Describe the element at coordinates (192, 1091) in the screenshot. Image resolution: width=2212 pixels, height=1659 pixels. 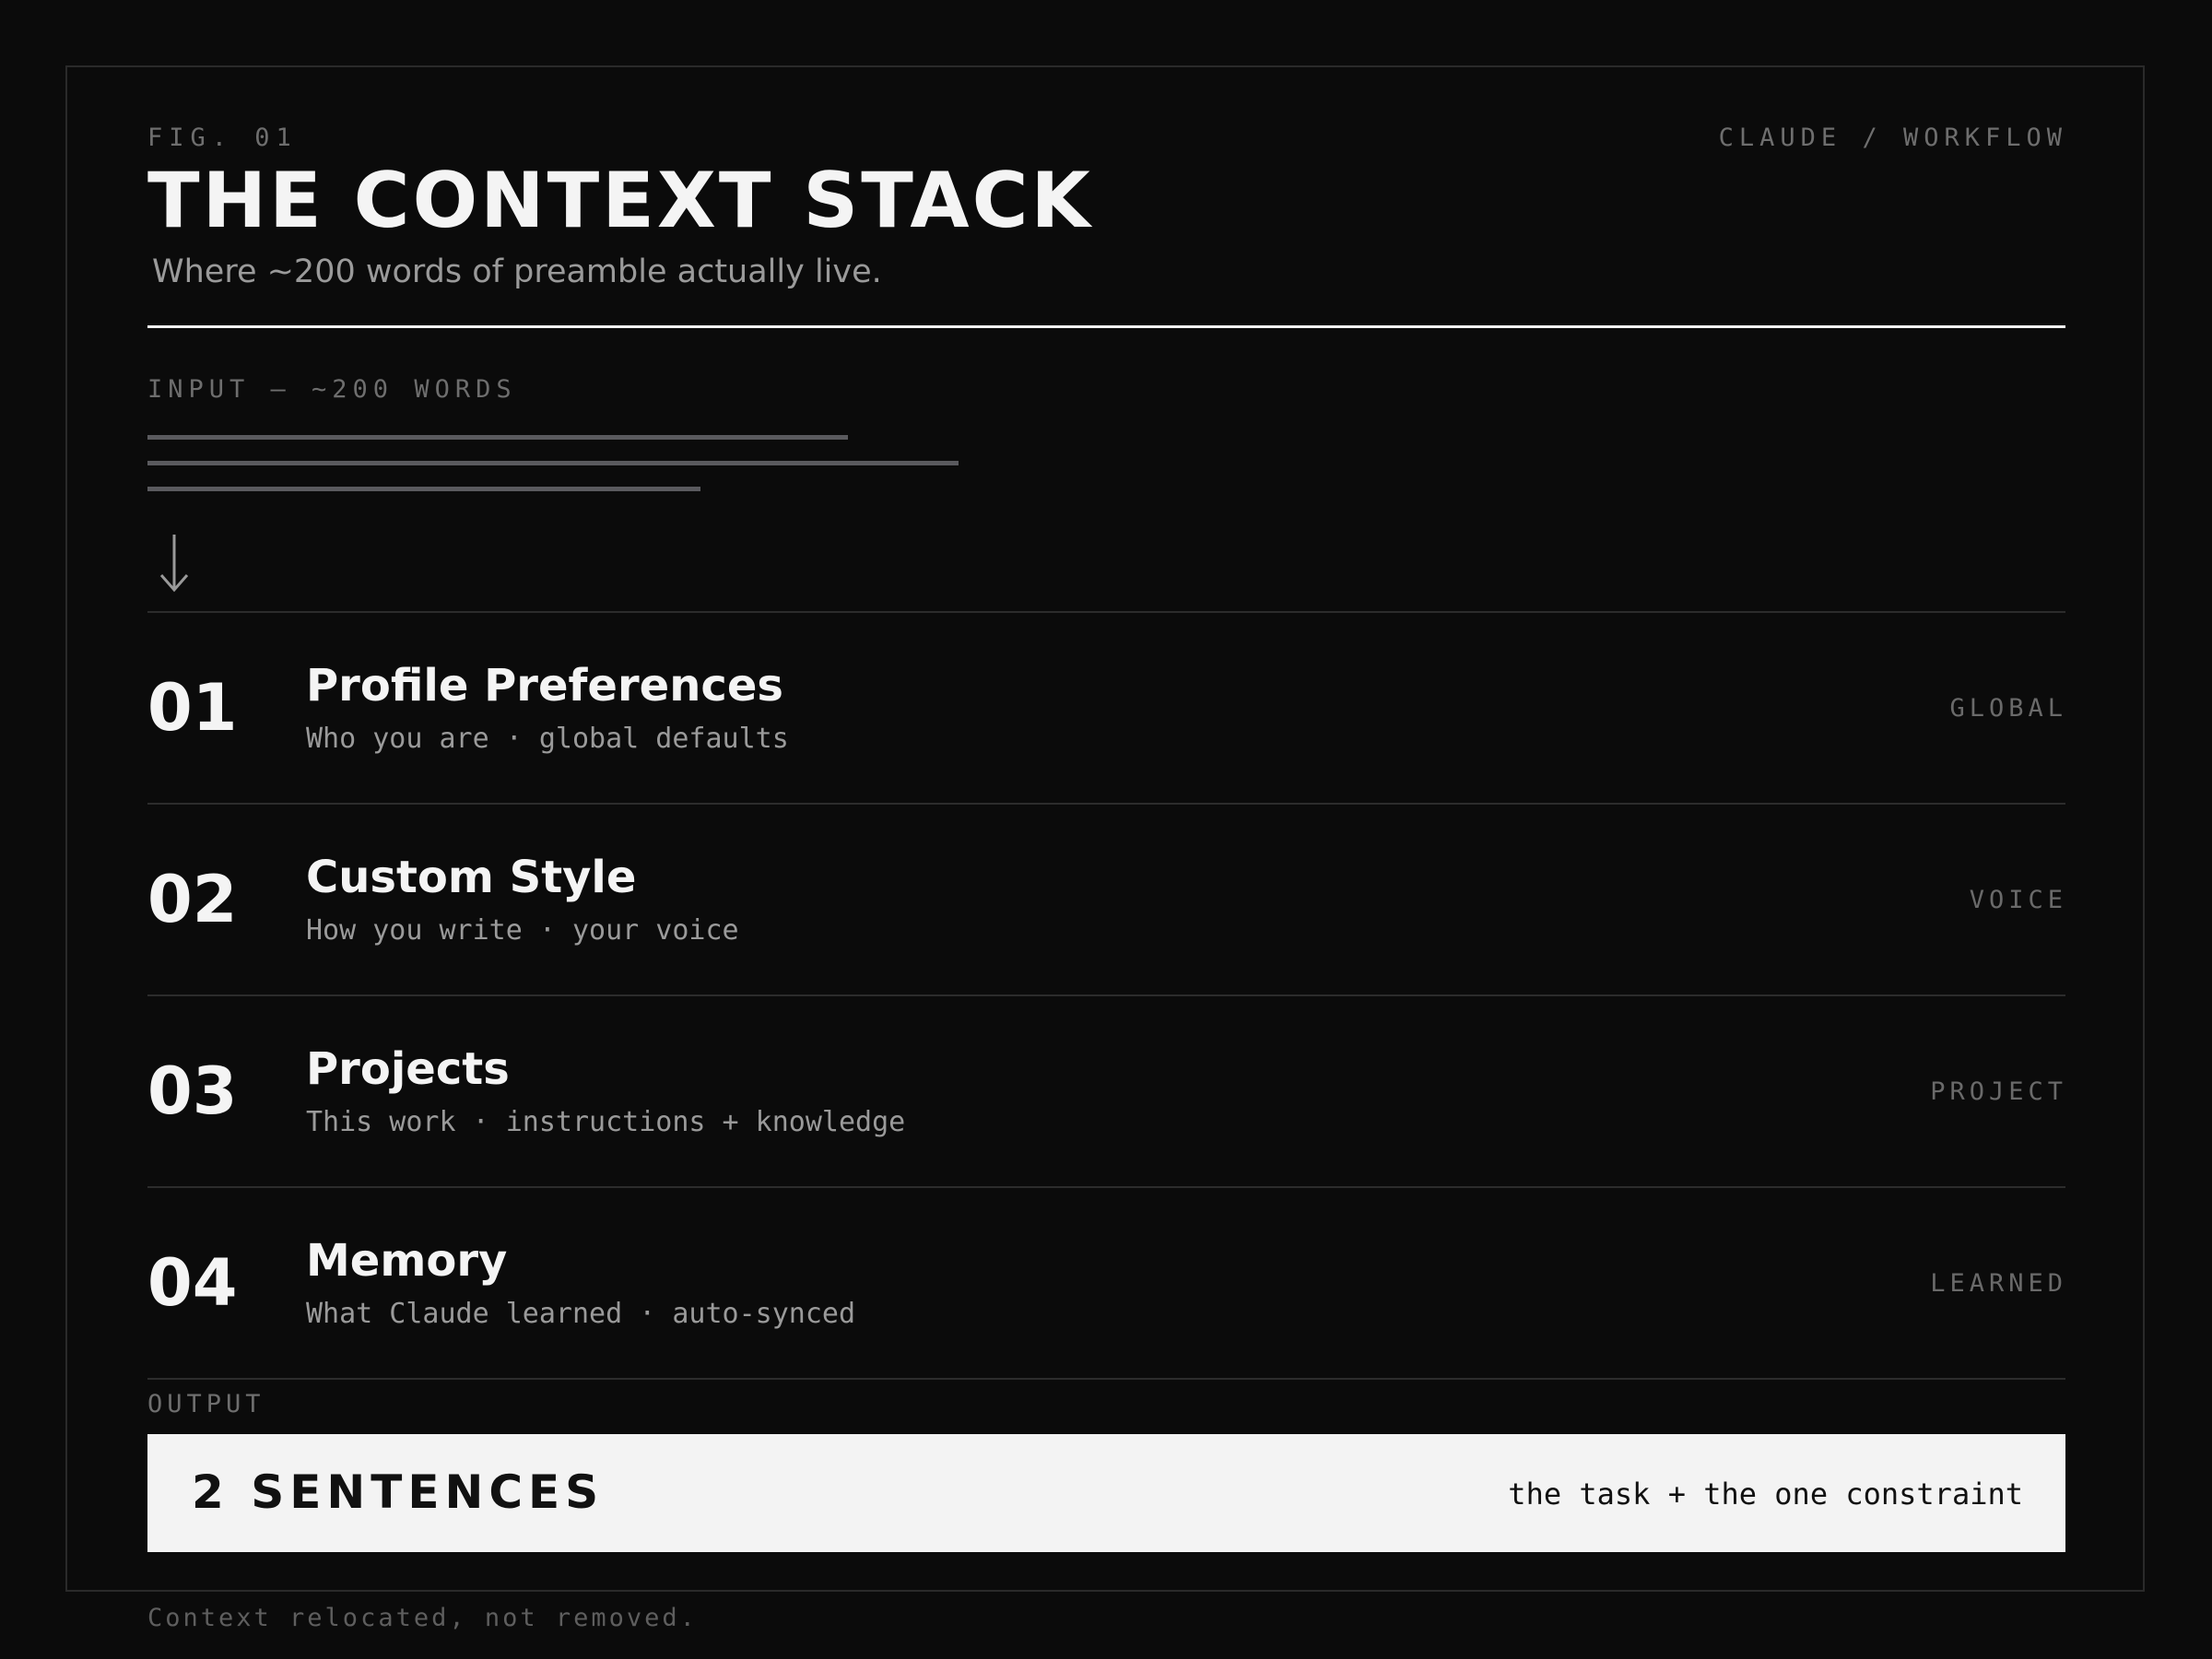
I see `layer-number: 03` at that location.